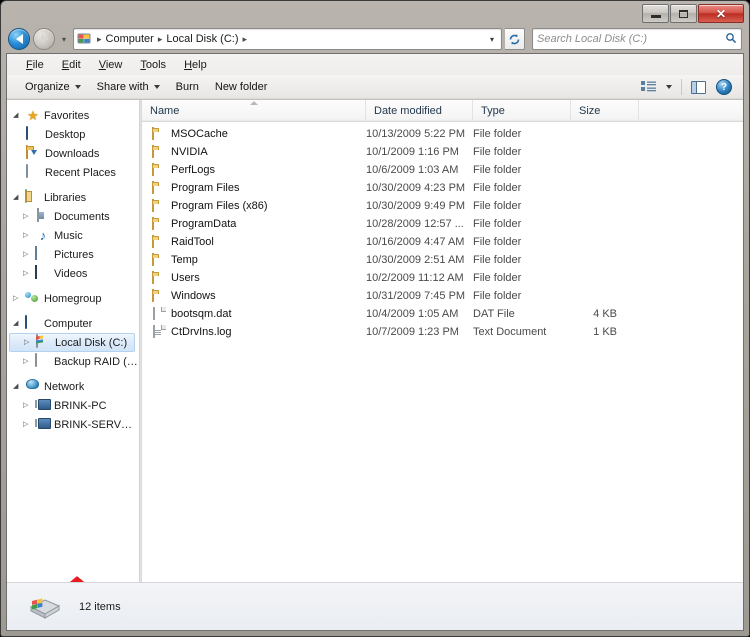  I want to click on refresh-button, so click(515, 39).